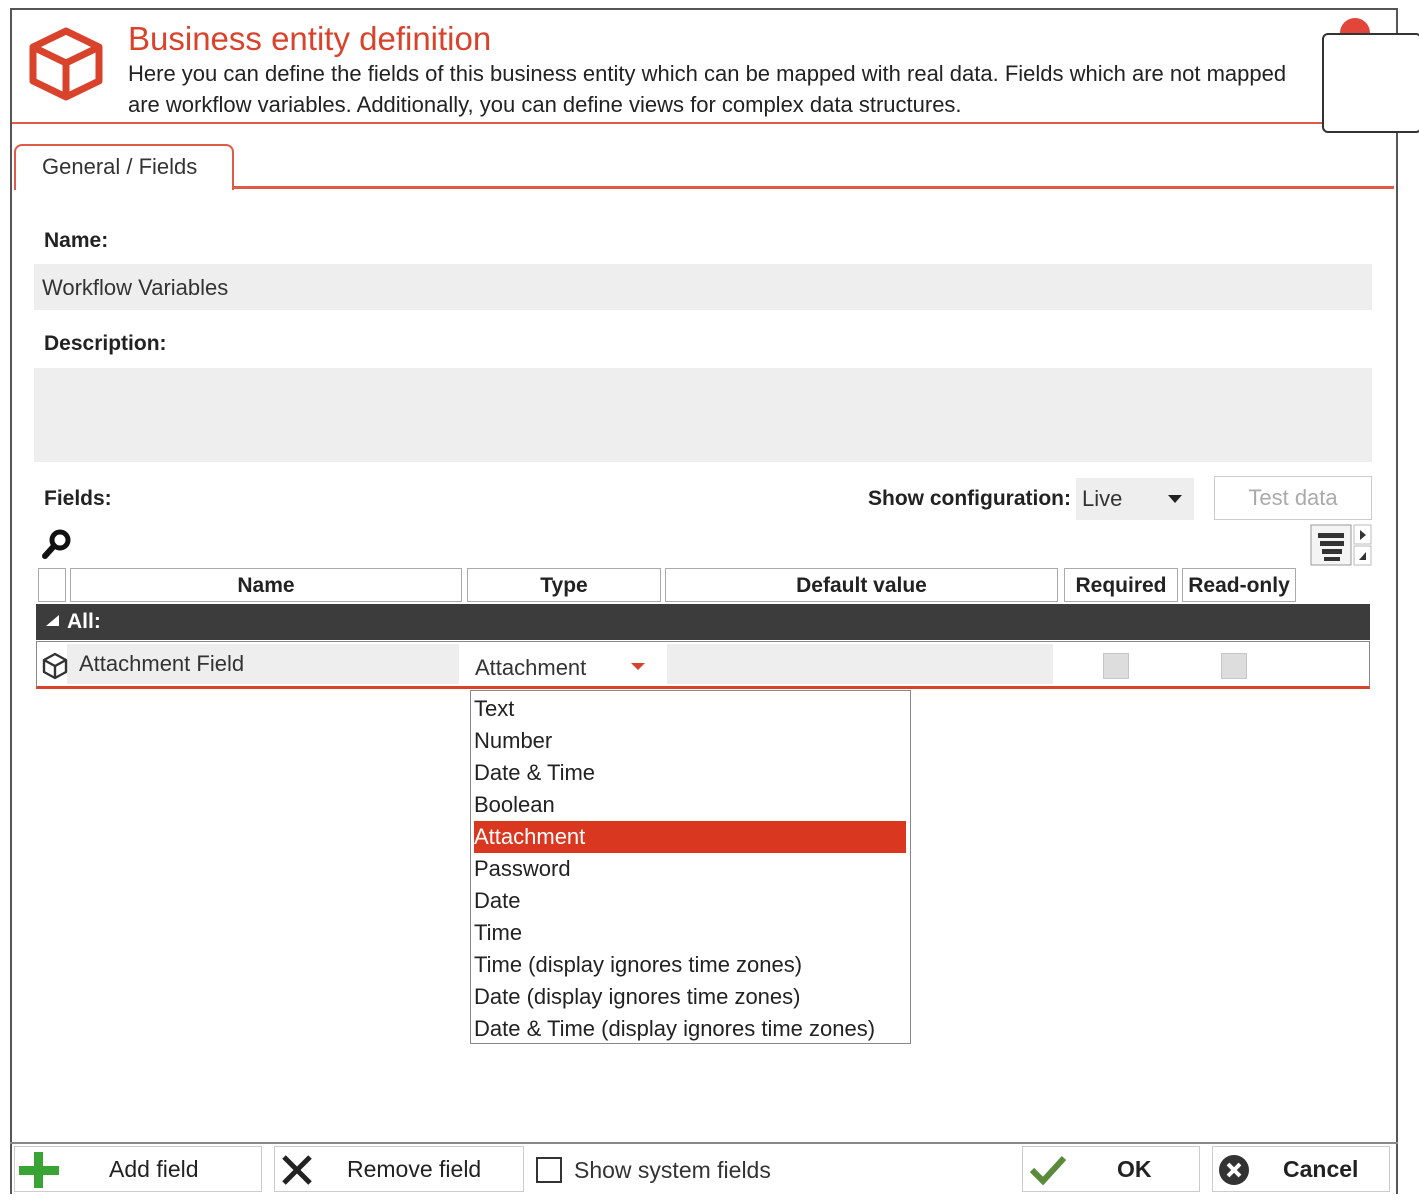  What do you see at coordinates (667, 123) in the screenshot?
I see `header-divider` at bounding box center [667, 123].